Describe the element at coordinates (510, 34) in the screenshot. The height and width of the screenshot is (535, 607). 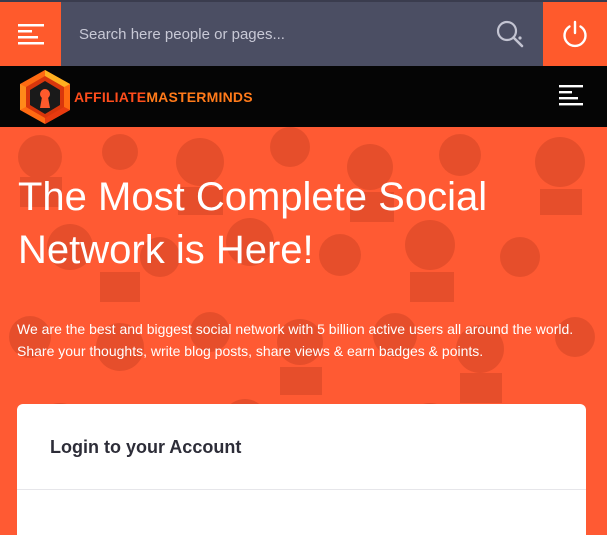
I see `search-icon` at that location.